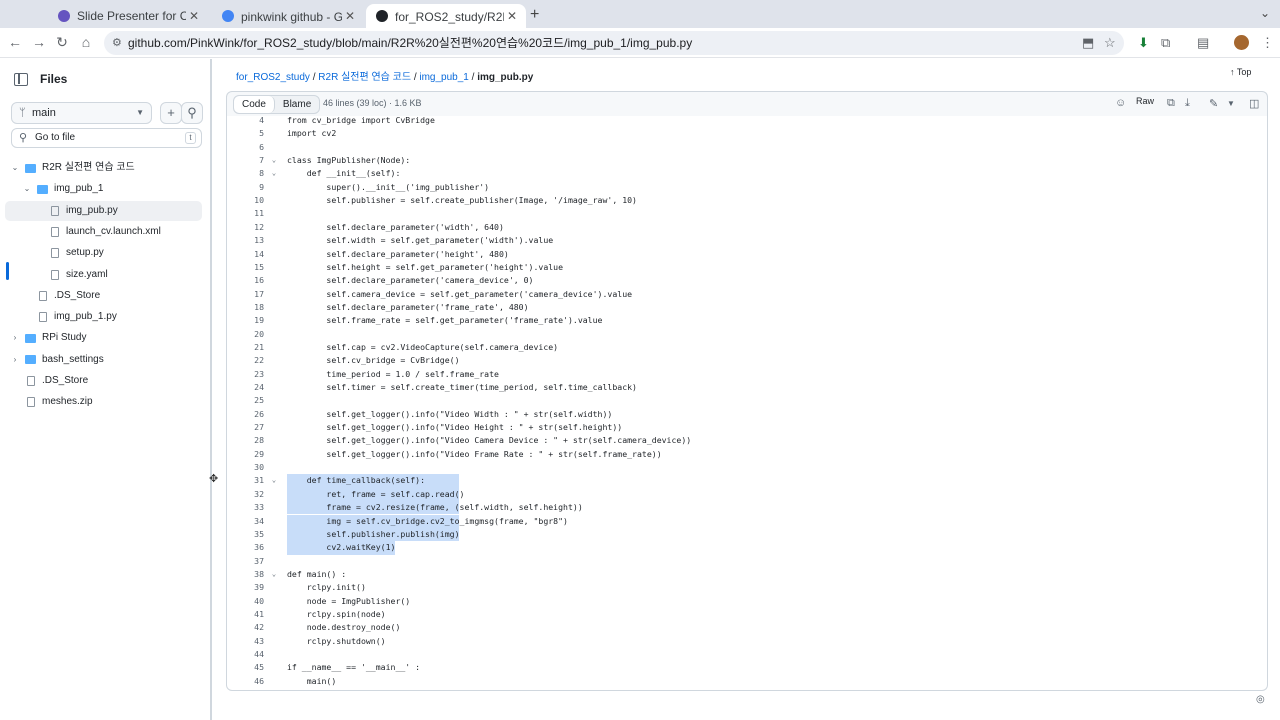 The width and height of the screenshot is (1280, 720). I want to click on tab-search-chevron-icon: ⌄, so click(1265, 13).